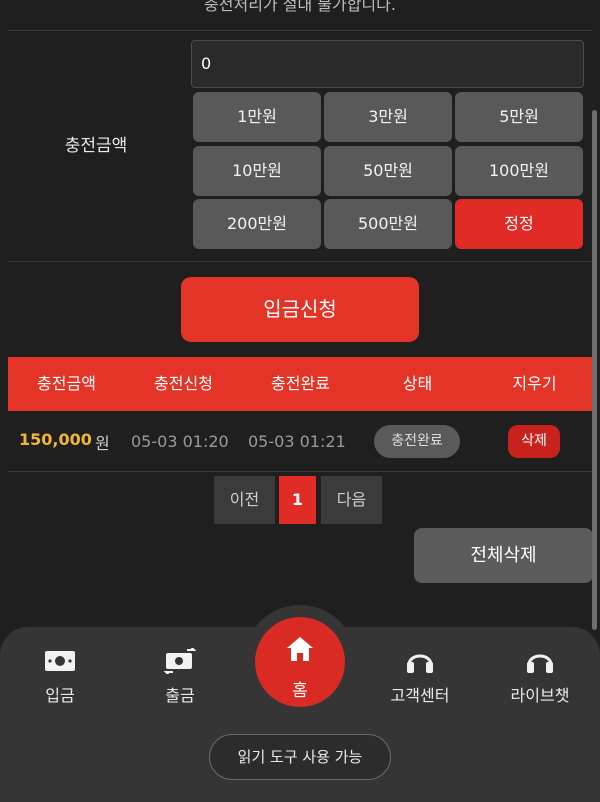 The image size is (600, 802). Describe the element at coordinates (300, 309) in the screenshot. I see `deposit-request-button: 입금신청` at that location.